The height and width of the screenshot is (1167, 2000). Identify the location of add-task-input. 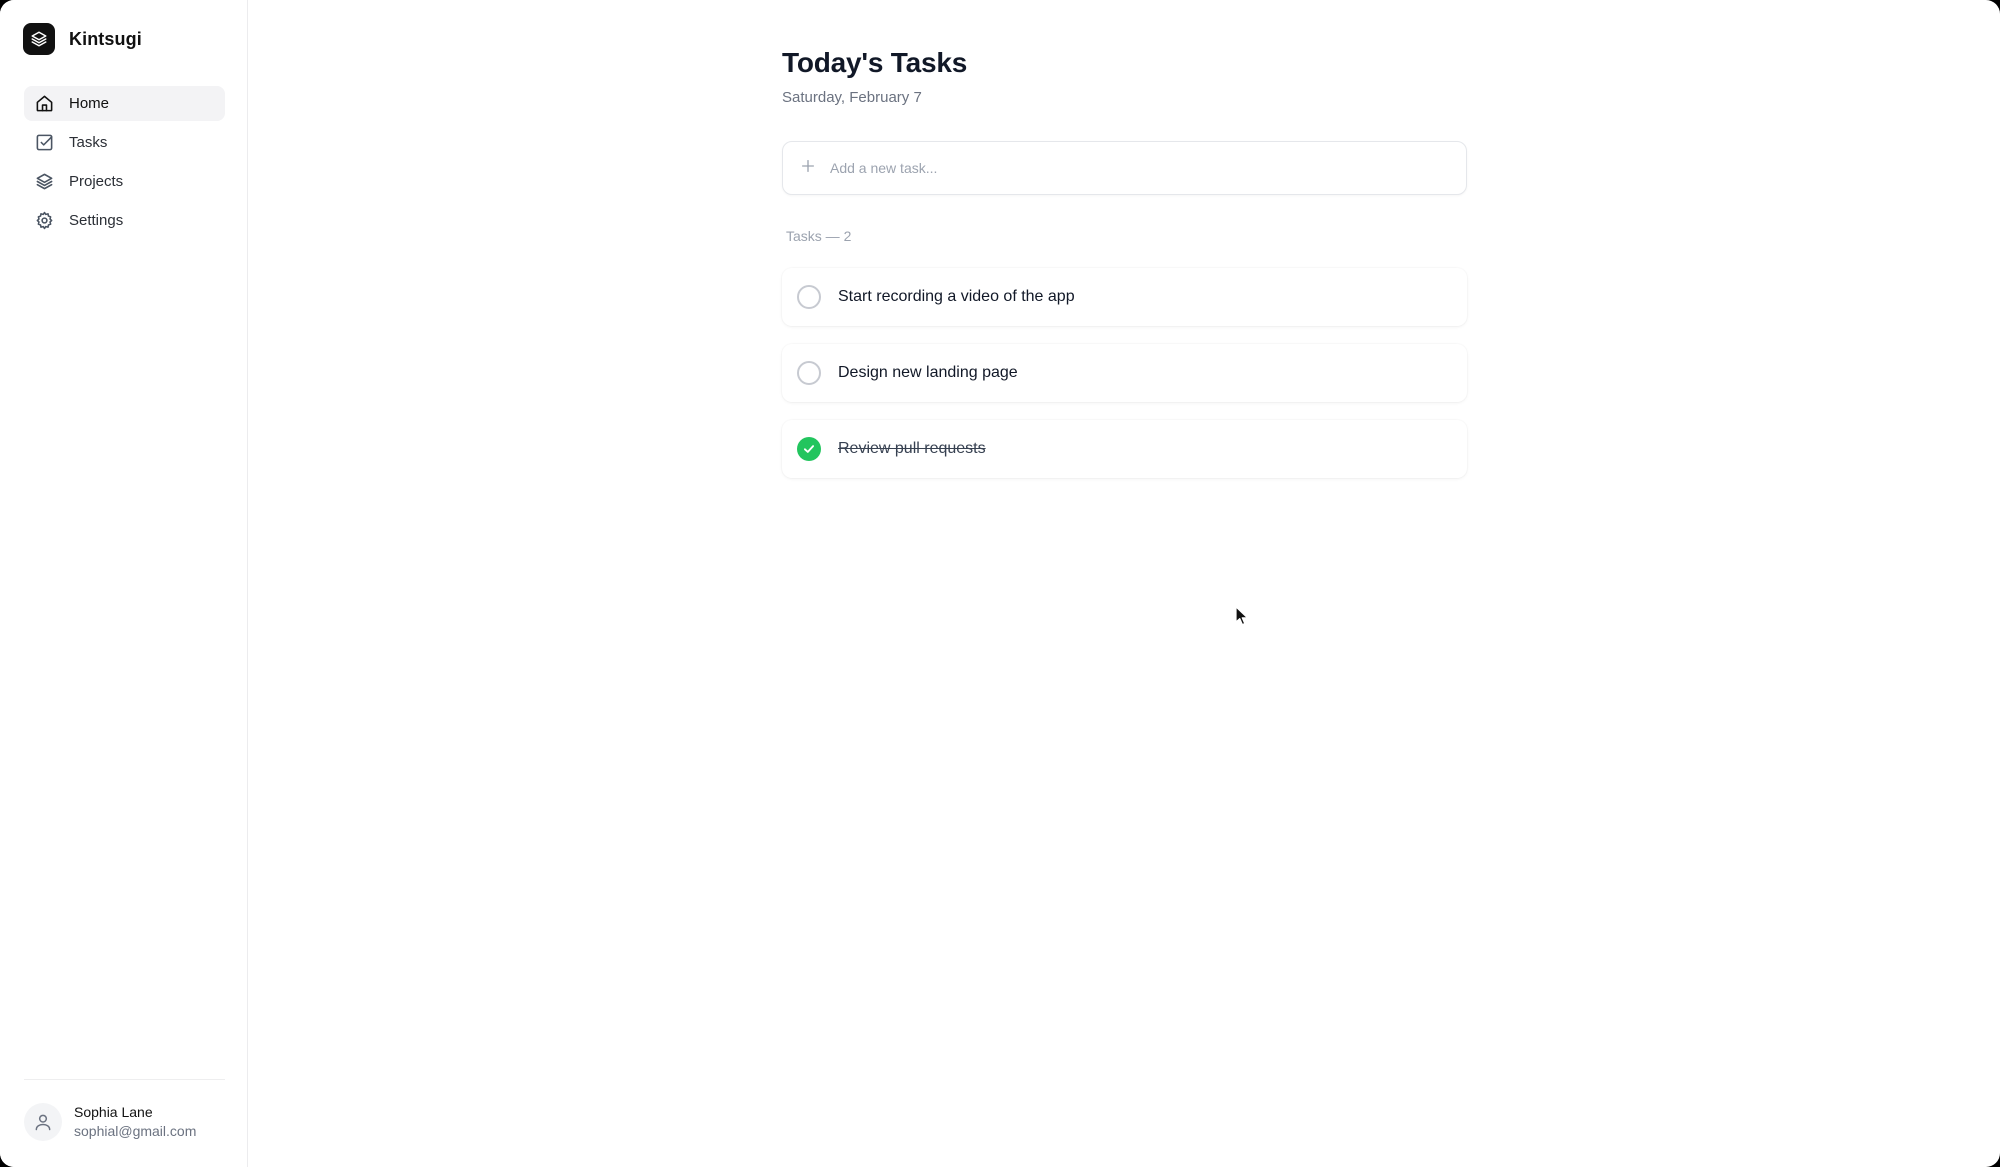
(1130, 168).